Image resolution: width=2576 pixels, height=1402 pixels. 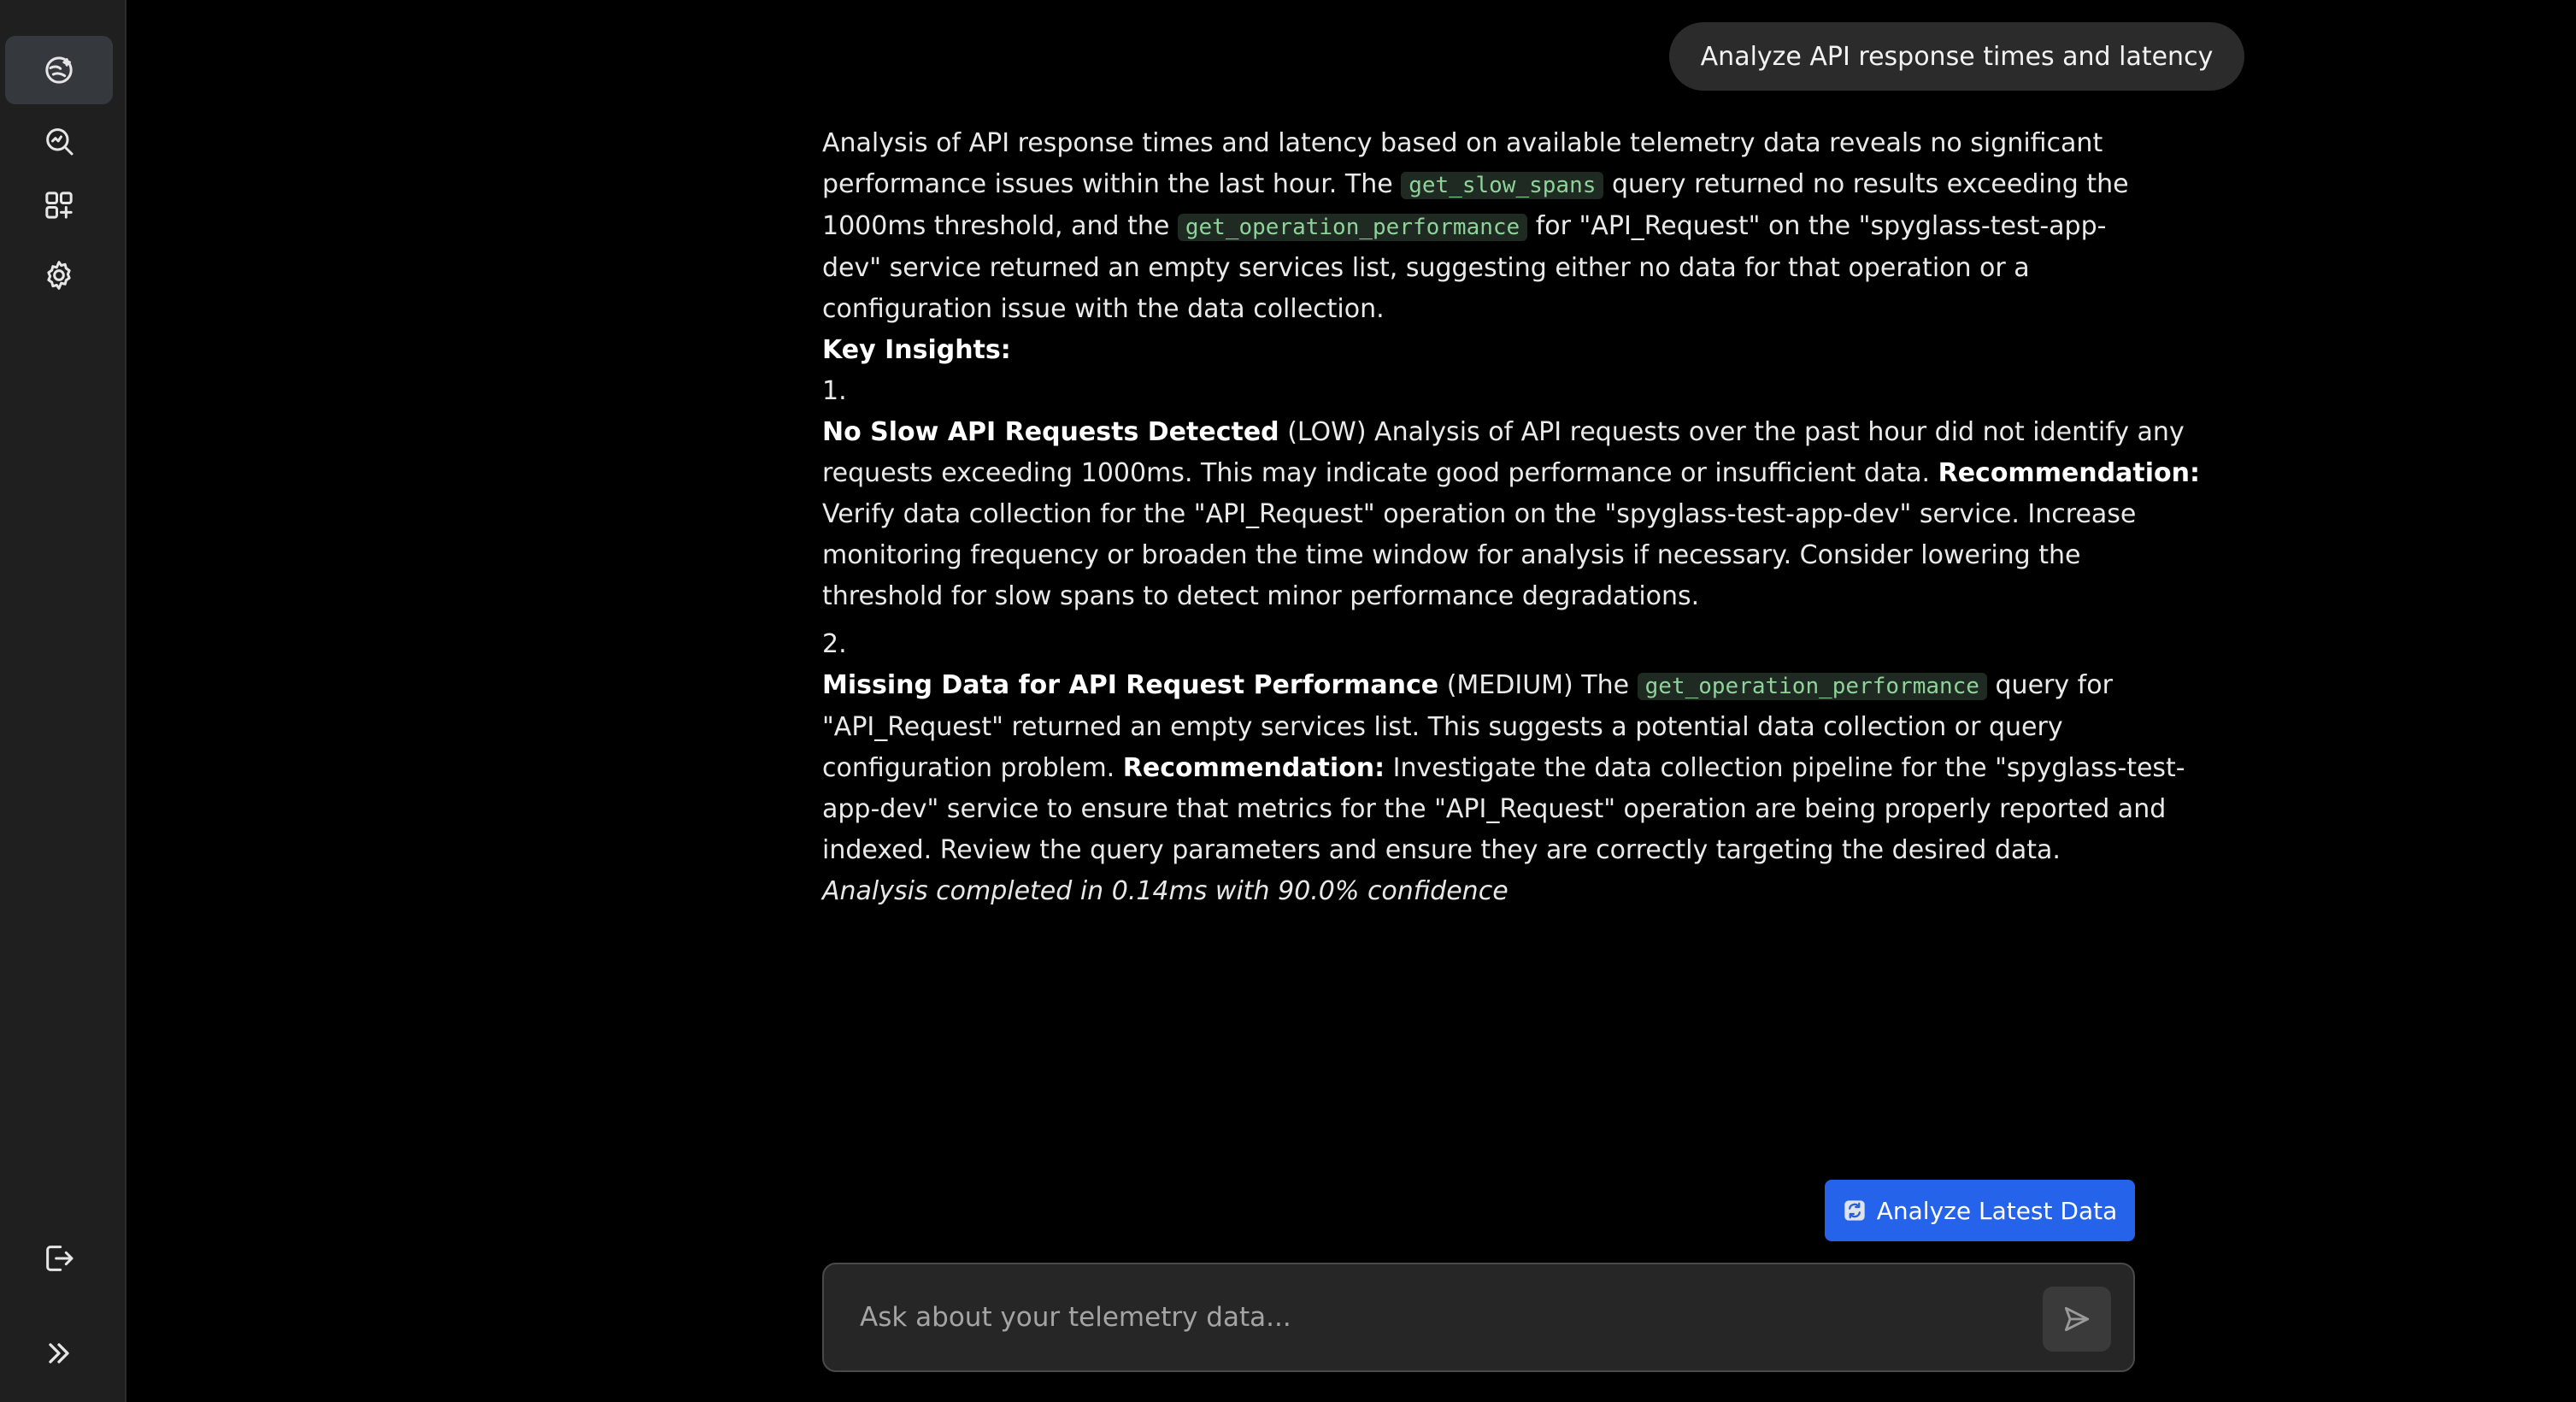 I want to click on insight-title: Missing Data for API Request Performance, so click(x=1130, y=685).